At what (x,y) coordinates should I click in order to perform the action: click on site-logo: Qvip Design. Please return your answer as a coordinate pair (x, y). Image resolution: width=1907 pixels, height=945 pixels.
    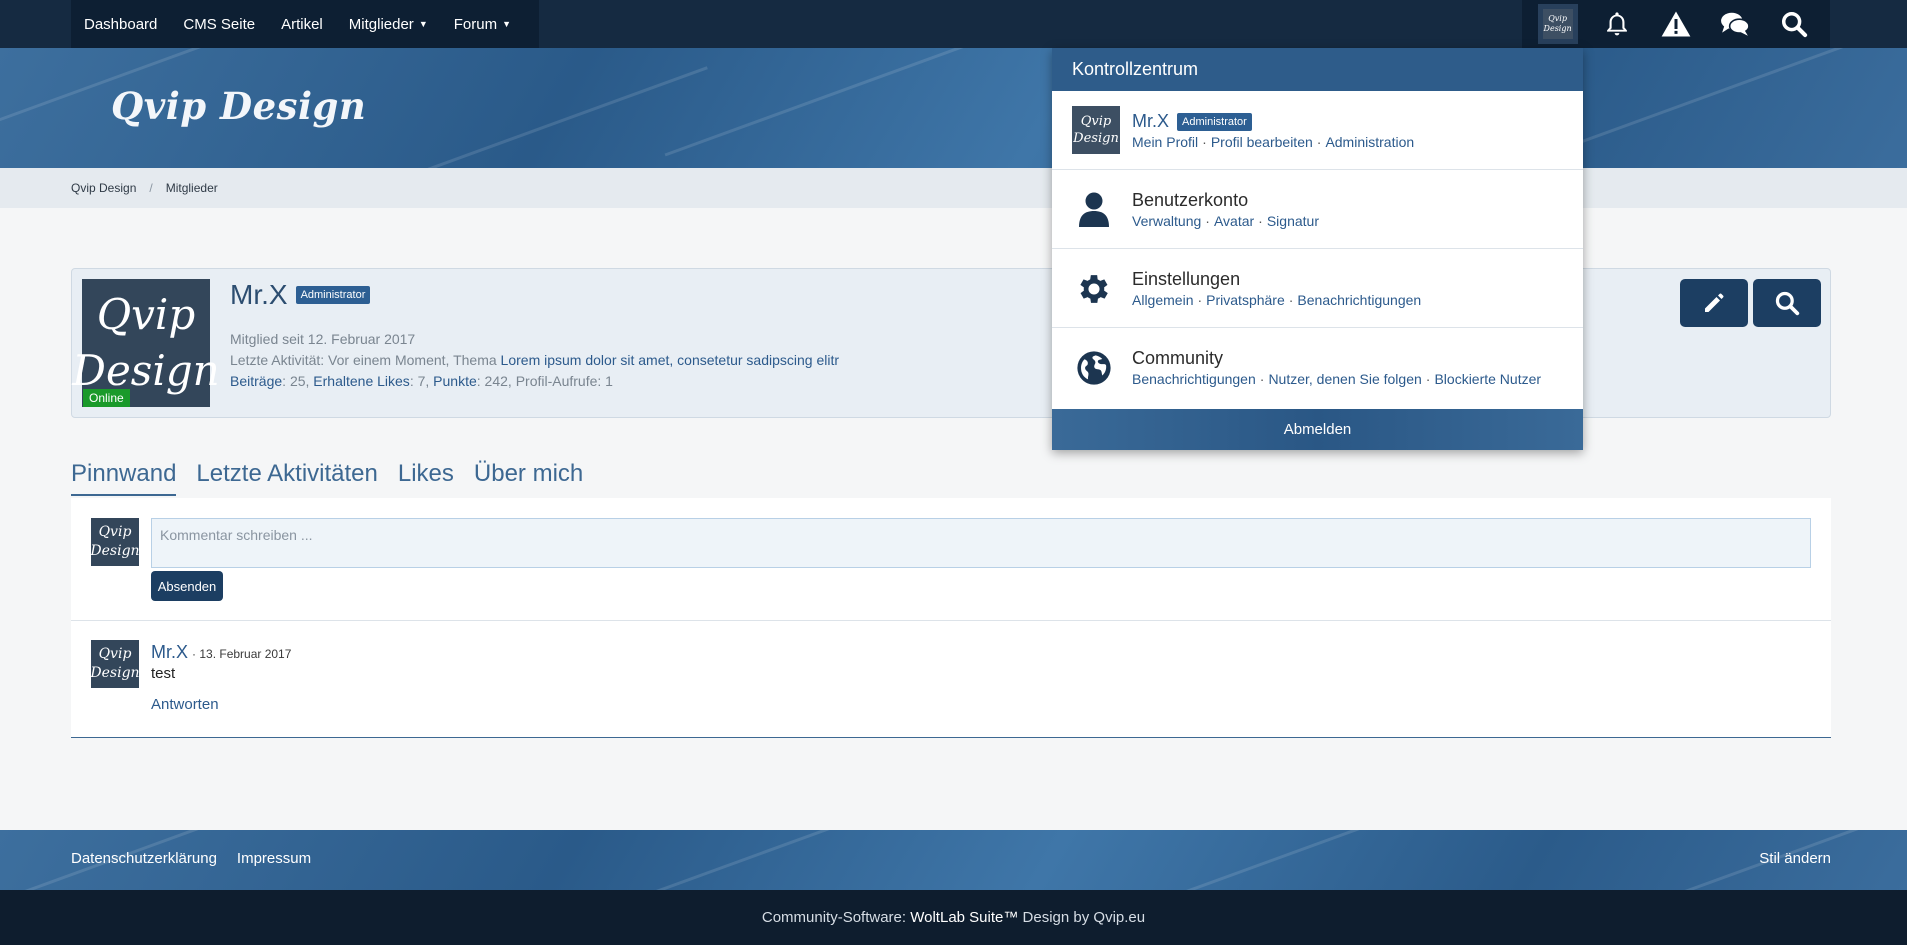
    Looking at the image, I should click on (238, 106).